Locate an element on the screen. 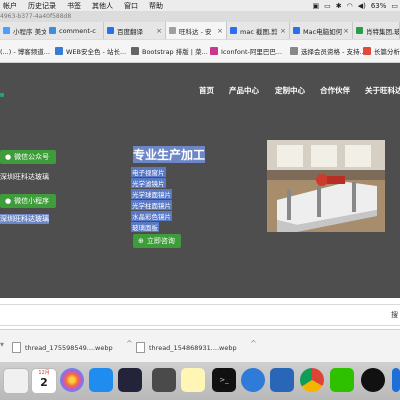 The height and width of the screenshot is (400, 400). tab-3: 旺科达 - 安 × is located at coordinates (196, 30).